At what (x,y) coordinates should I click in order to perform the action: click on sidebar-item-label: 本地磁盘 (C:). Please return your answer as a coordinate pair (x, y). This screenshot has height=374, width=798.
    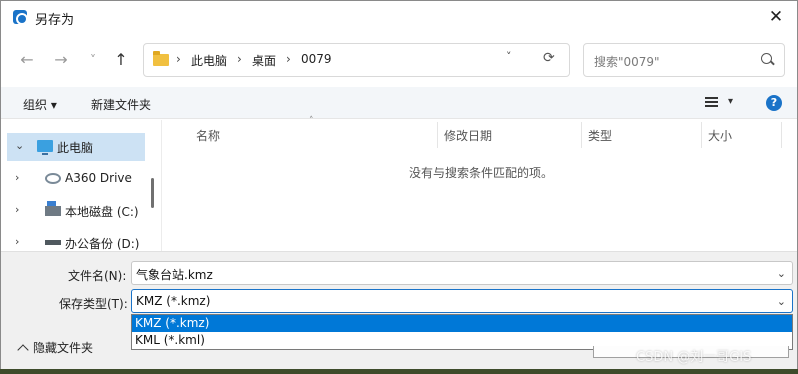
    Looking at the image, I should click on (102, 212).